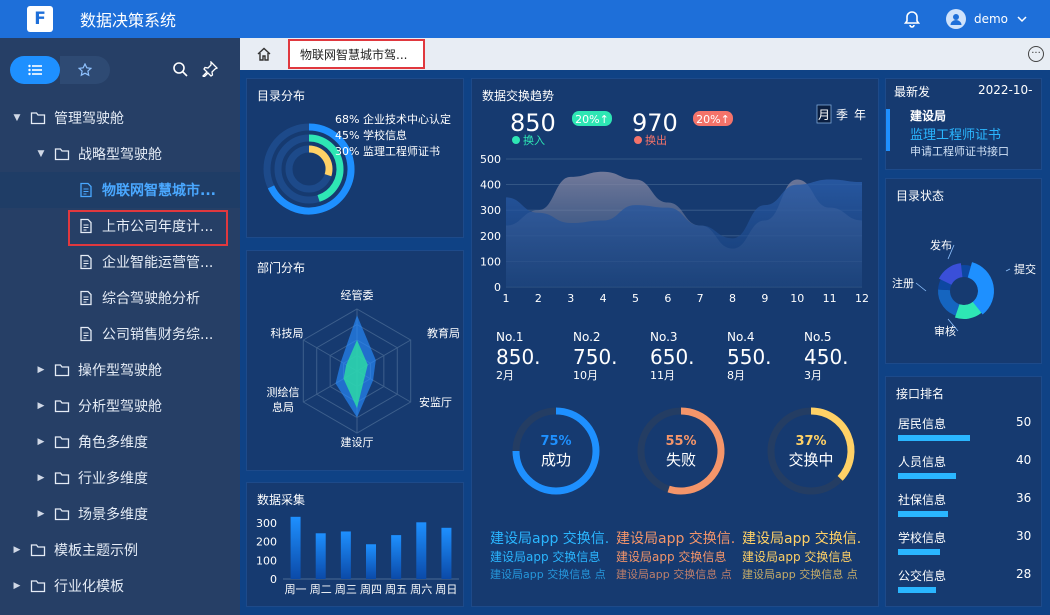 Image resolution: width=1050 pixels, height=615 pixels. I want to click on home-button, so click(264, 54).